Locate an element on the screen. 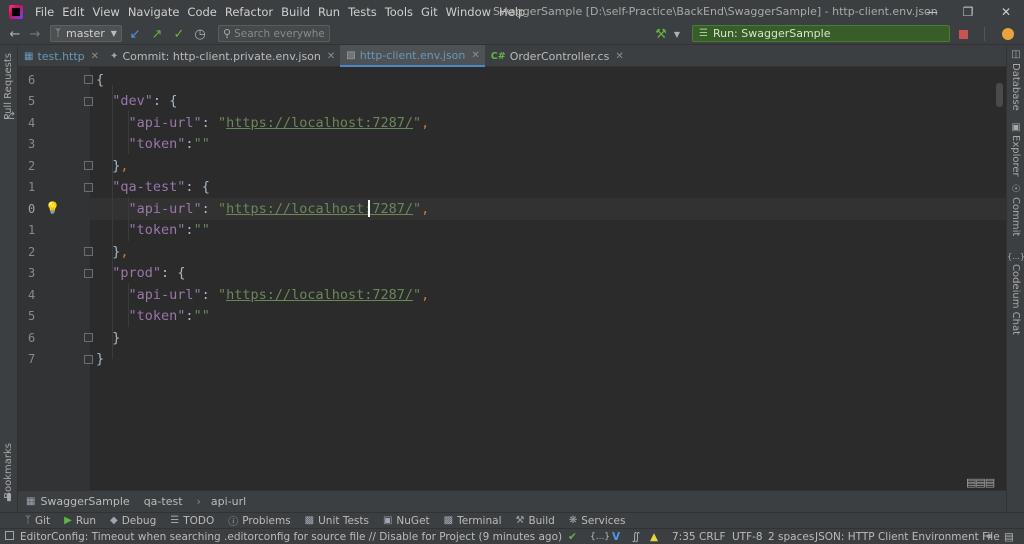 The width and height of the screenshot is (1024, 544). menu-run: Run is located at coordinates (329, 12).